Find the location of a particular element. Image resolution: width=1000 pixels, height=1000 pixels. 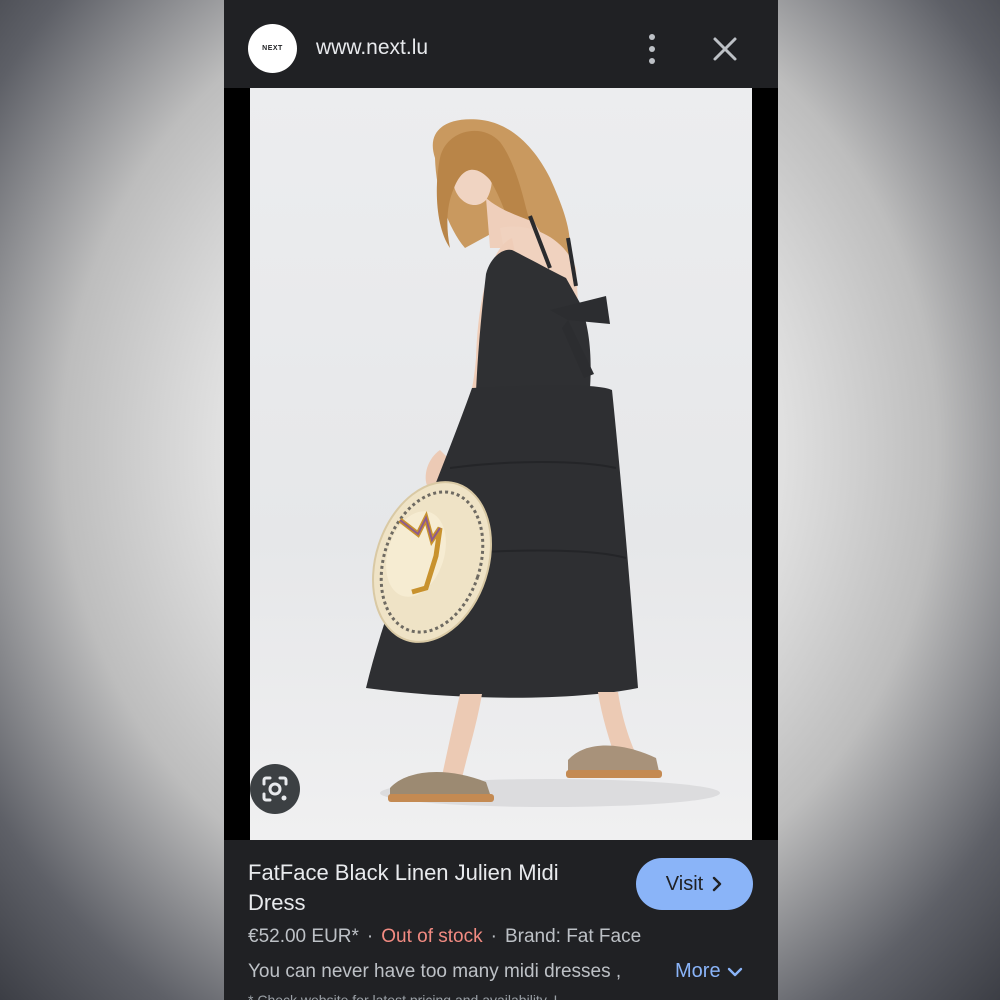

brand: Brand: Fat Face is located at coordinates (573, 936).